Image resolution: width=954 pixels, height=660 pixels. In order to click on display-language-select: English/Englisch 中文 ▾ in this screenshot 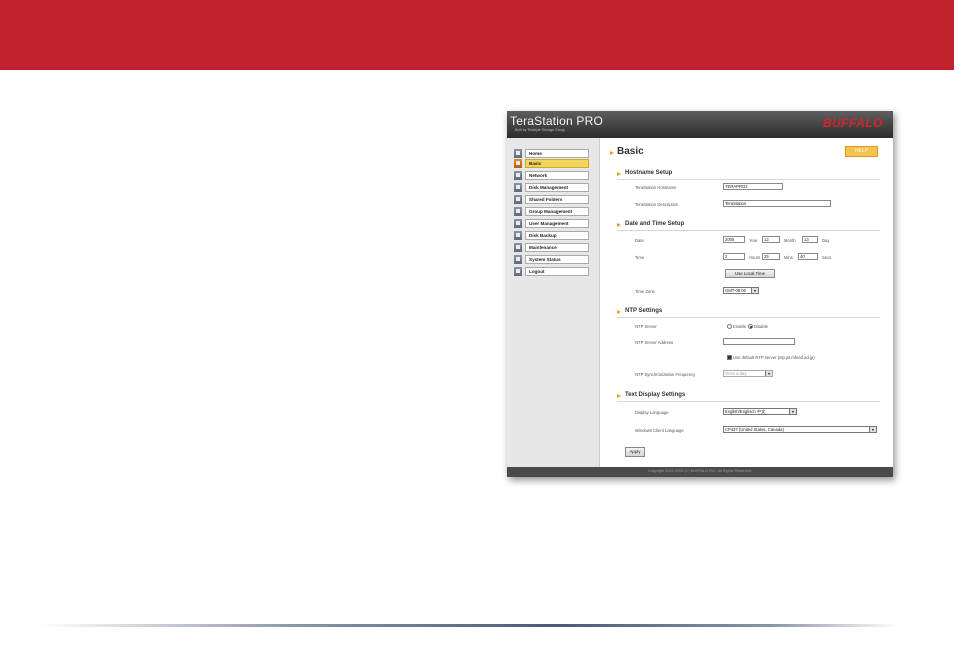, I will do `click(760, 411)`.